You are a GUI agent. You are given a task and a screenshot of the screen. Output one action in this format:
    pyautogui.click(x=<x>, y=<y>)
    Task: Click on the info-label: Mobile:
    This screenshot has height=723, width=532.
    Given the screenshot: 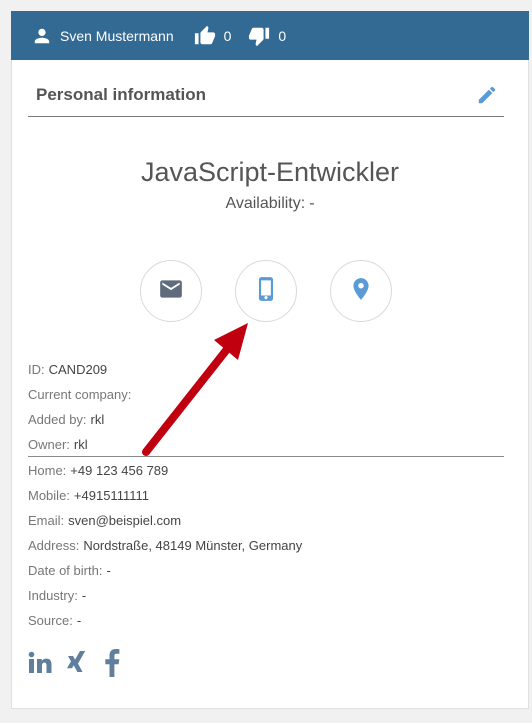 What is the action you would take?
    pyautogui.click(x=49, y=495)
    